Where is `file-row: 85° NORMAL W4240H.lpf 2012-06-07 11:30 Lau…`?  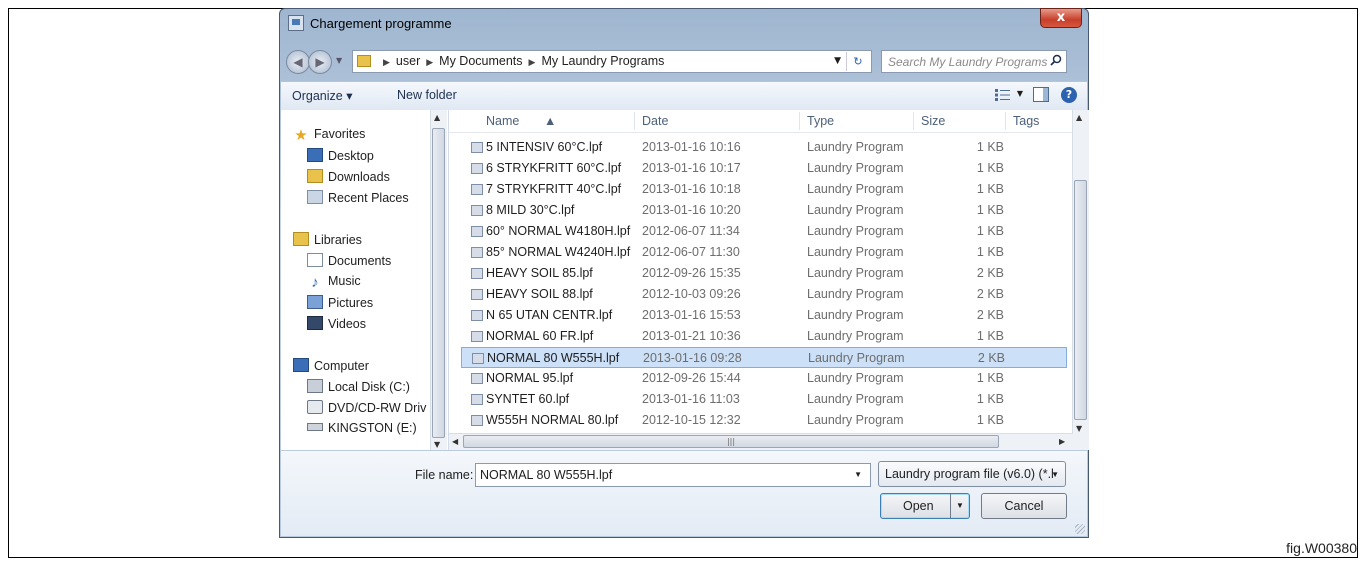
file-row: 85° NORMAL W4240H.lpf 2012-06-07 11:30 Lau… is located at coordinates (764, 252).